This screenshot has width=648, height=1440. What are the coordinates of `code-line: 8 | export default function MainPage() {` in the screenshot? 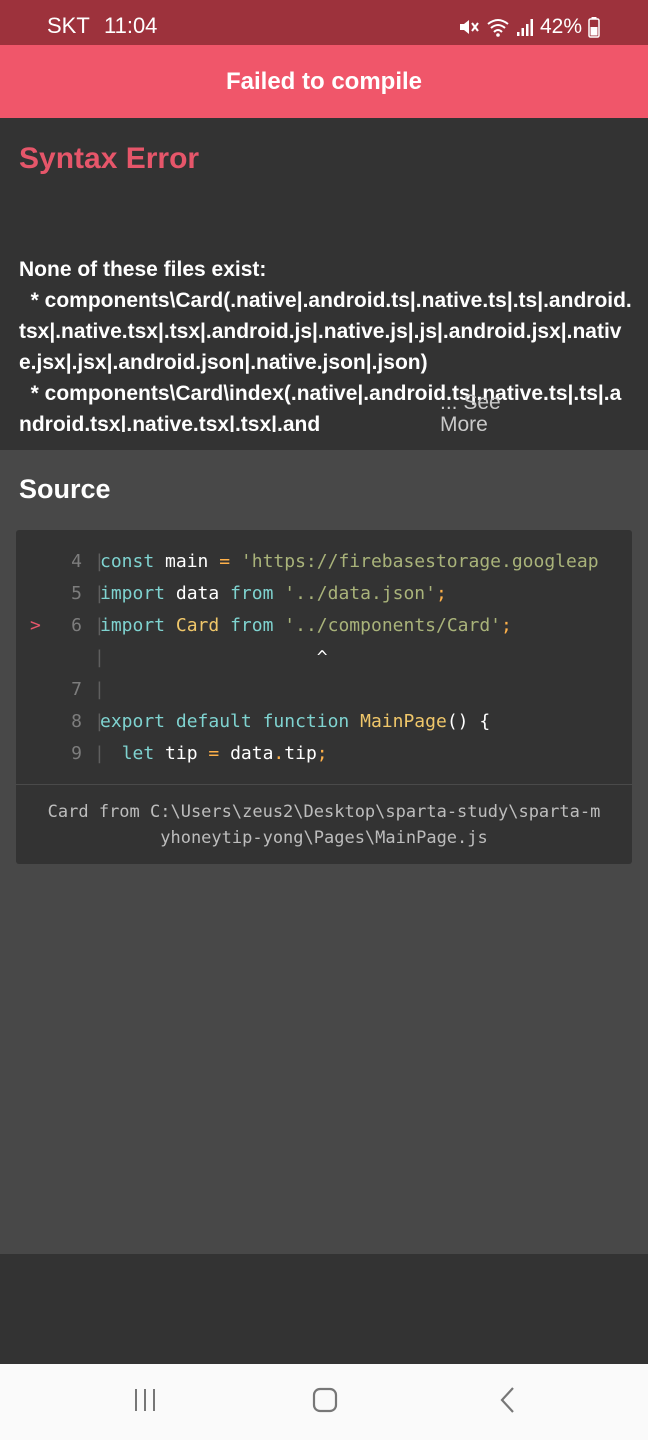 It's located at (324, 722).